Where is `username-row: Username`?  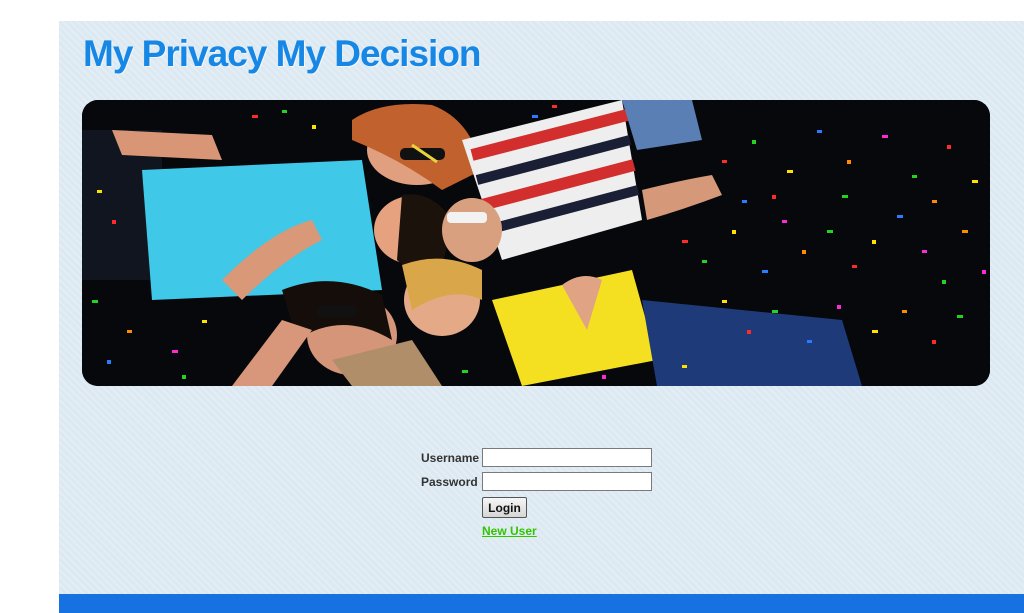 username-row: Username is located at coordinates (549, 458).